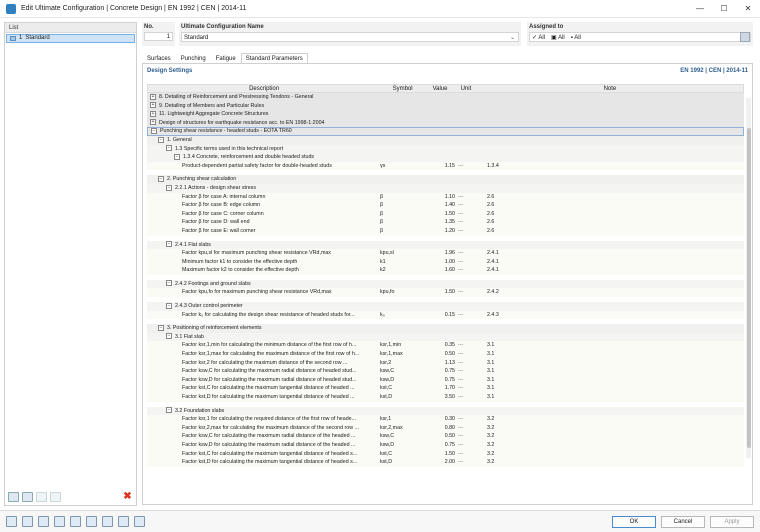  Describe the element at coordinates (274, 58) in the screenshot. I see `tab-standard-parameters: Standard Parameters` at that location.